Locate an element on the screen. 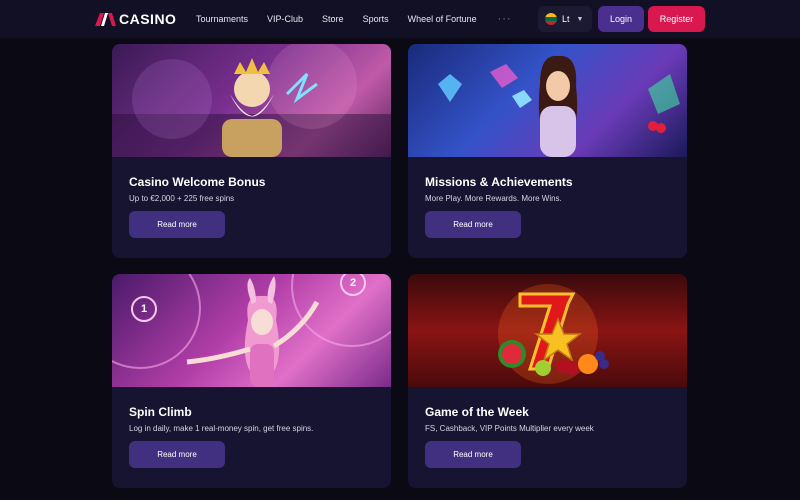  logo-mark-icon is located at coordinates (106, 19).